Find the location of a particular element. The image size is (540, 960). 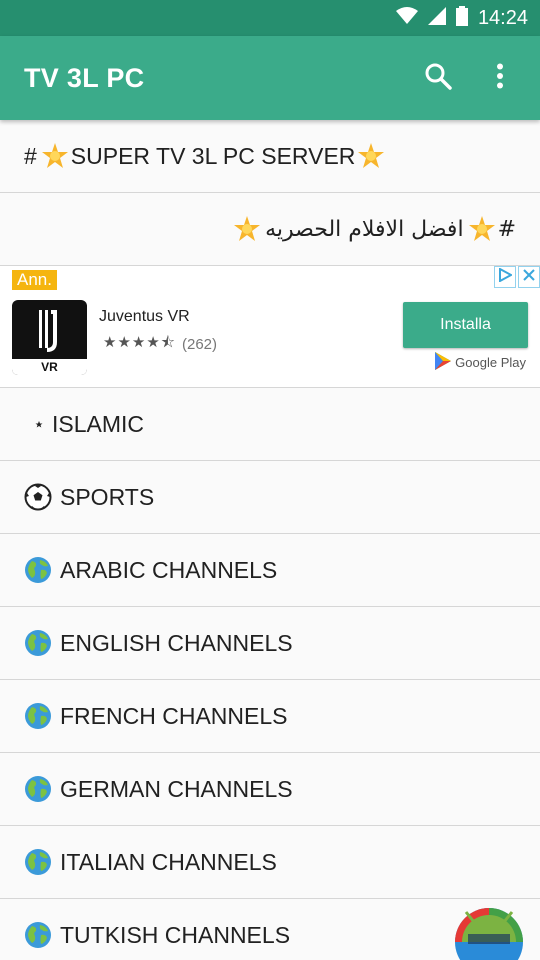

list-item-english-channels: ENGLISH CHANNELS is located at coordinates (270, 643).